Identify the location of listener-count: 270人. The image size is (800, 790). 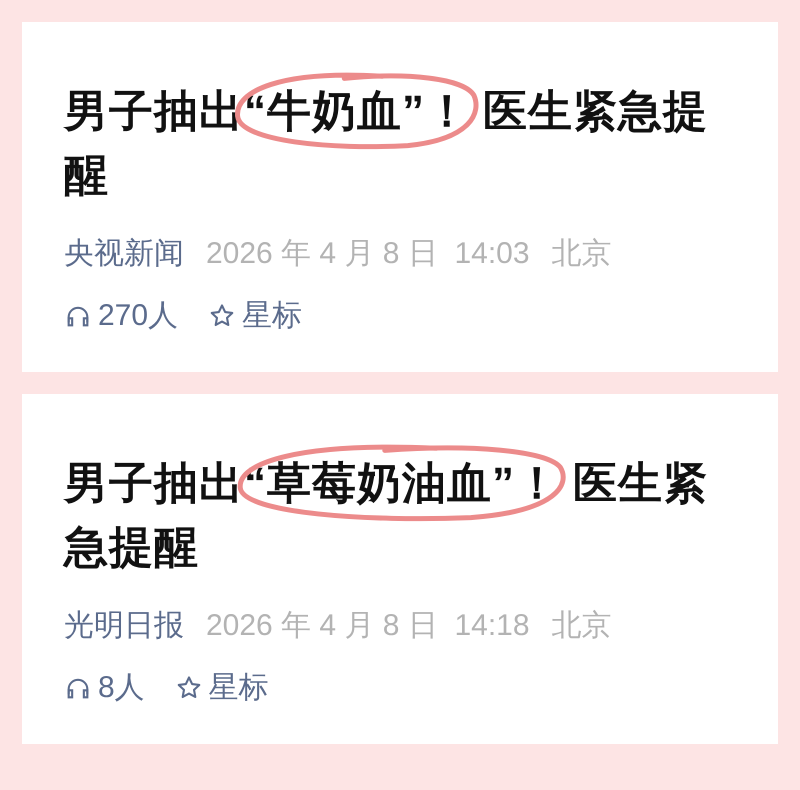
(138, 316).